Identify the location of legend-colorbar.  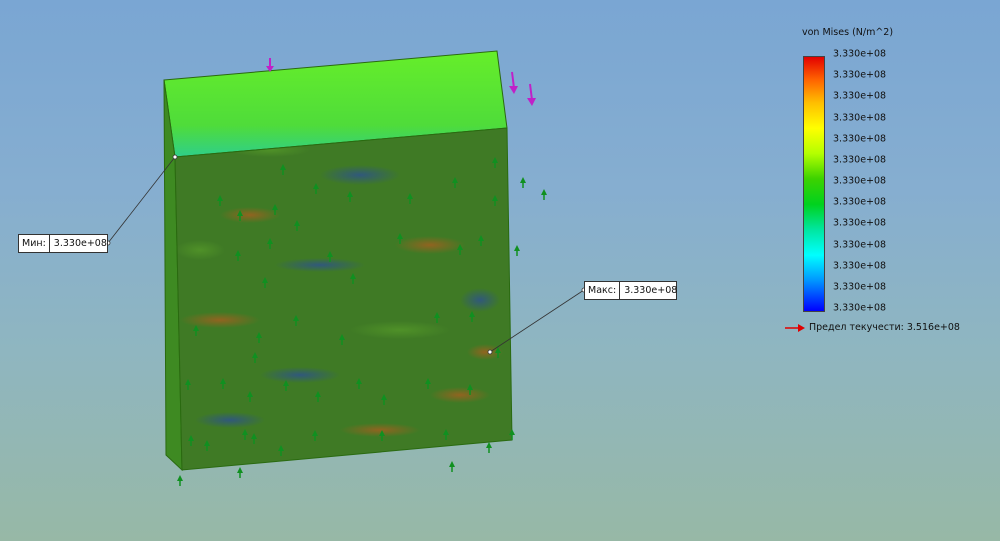
(814, 184).